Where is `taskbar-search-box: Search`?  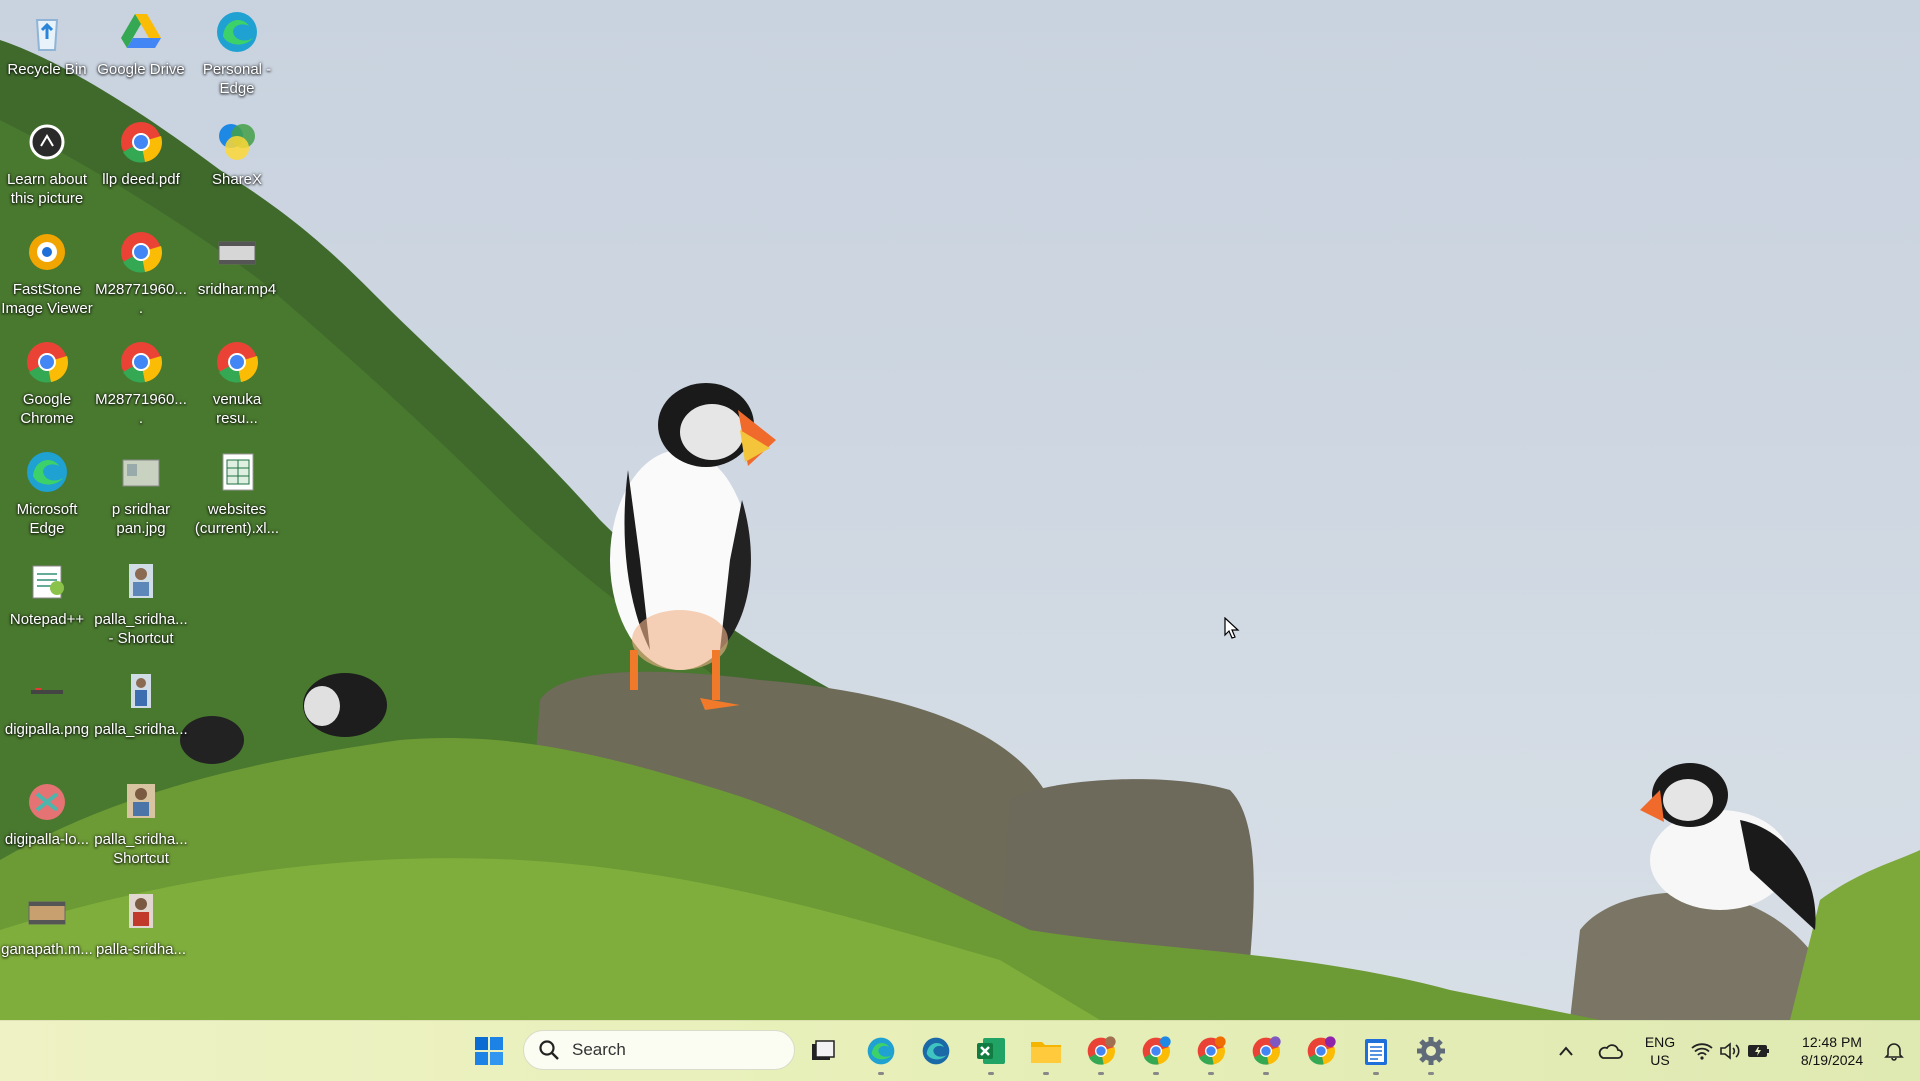 taskbar-search-box: Search is located at coordinates (659, 1050).